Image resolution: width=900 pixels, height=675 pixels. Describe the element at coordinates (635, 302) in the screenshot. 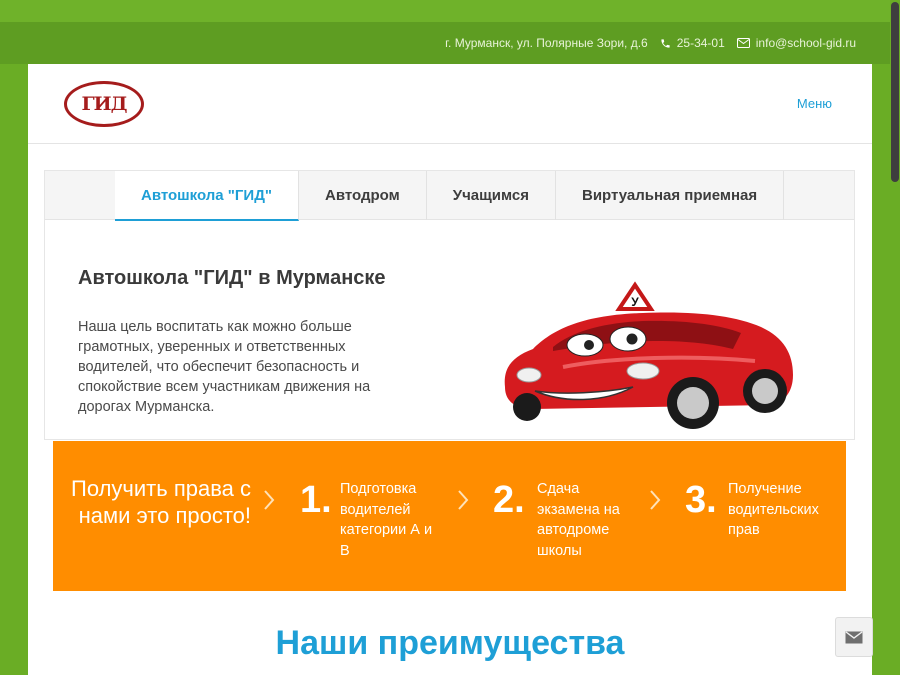

I see `sign-letter: У` at that location.